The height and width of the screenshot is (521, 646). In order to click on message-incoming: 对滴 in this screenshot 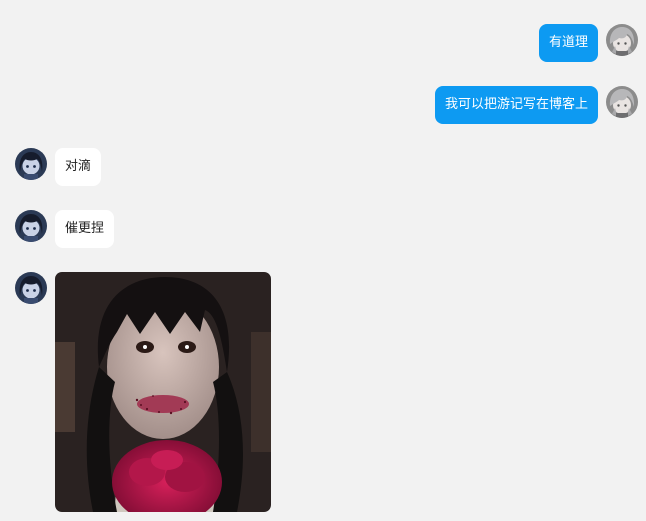, I will do `click(58, 167)`.